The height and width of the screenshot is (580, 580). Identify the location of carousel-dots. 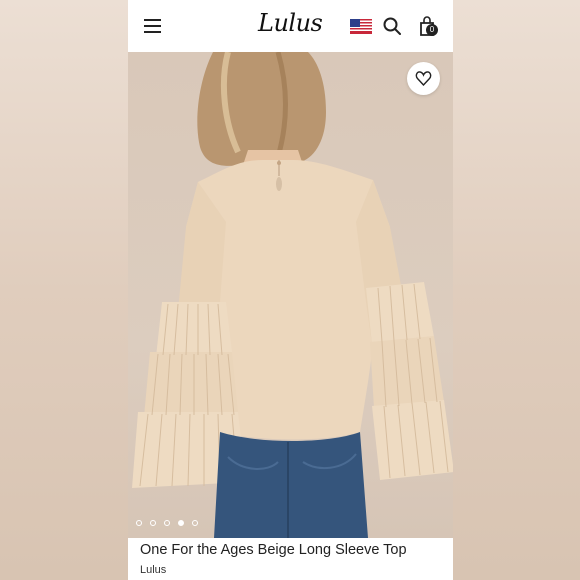
(167, 524).